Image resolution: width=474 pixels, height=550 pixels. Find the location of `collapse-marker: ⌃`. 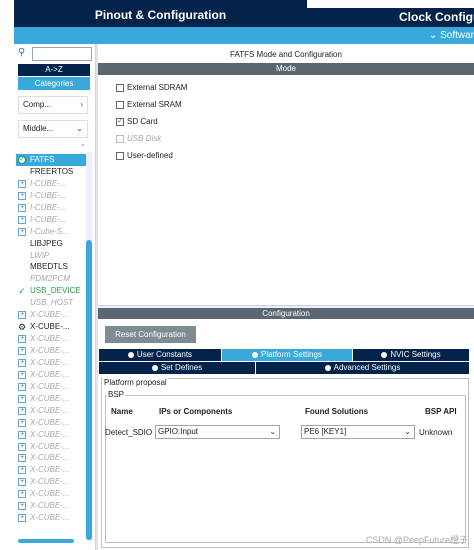

collapse-marker: ⌃ is located at coordinates (83, 147).